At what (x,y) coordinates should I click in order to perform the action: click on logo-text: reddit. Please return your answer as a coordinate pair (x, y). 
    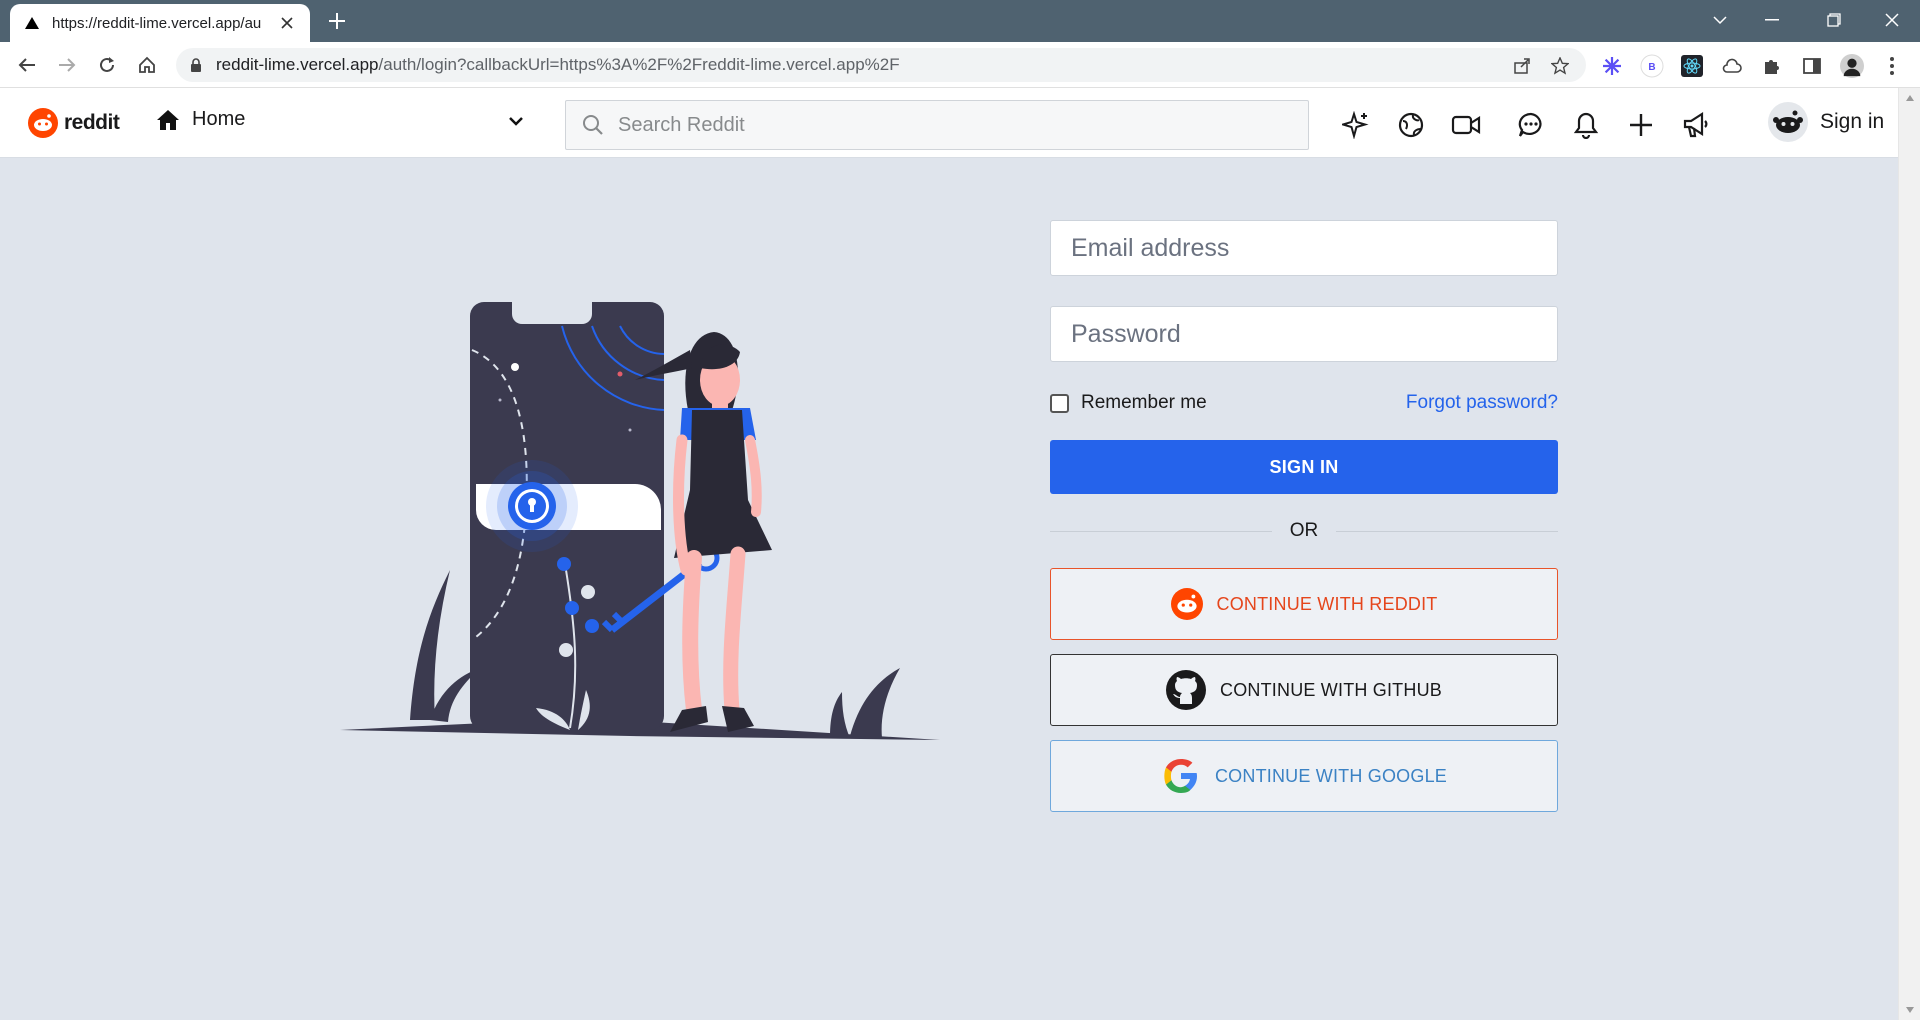
    Looking at the image, I should click on (92, 122).